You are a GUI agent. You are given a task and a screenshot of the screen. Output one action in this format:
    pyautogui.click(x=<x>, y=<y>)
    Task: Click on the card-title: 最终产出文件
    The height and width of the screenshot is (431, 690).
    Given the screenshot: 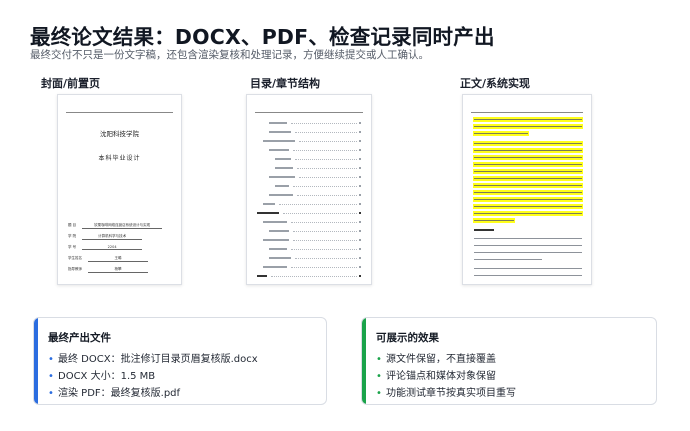 What is the action you would take?
    pyautogui.click(x=79, y=338)
    